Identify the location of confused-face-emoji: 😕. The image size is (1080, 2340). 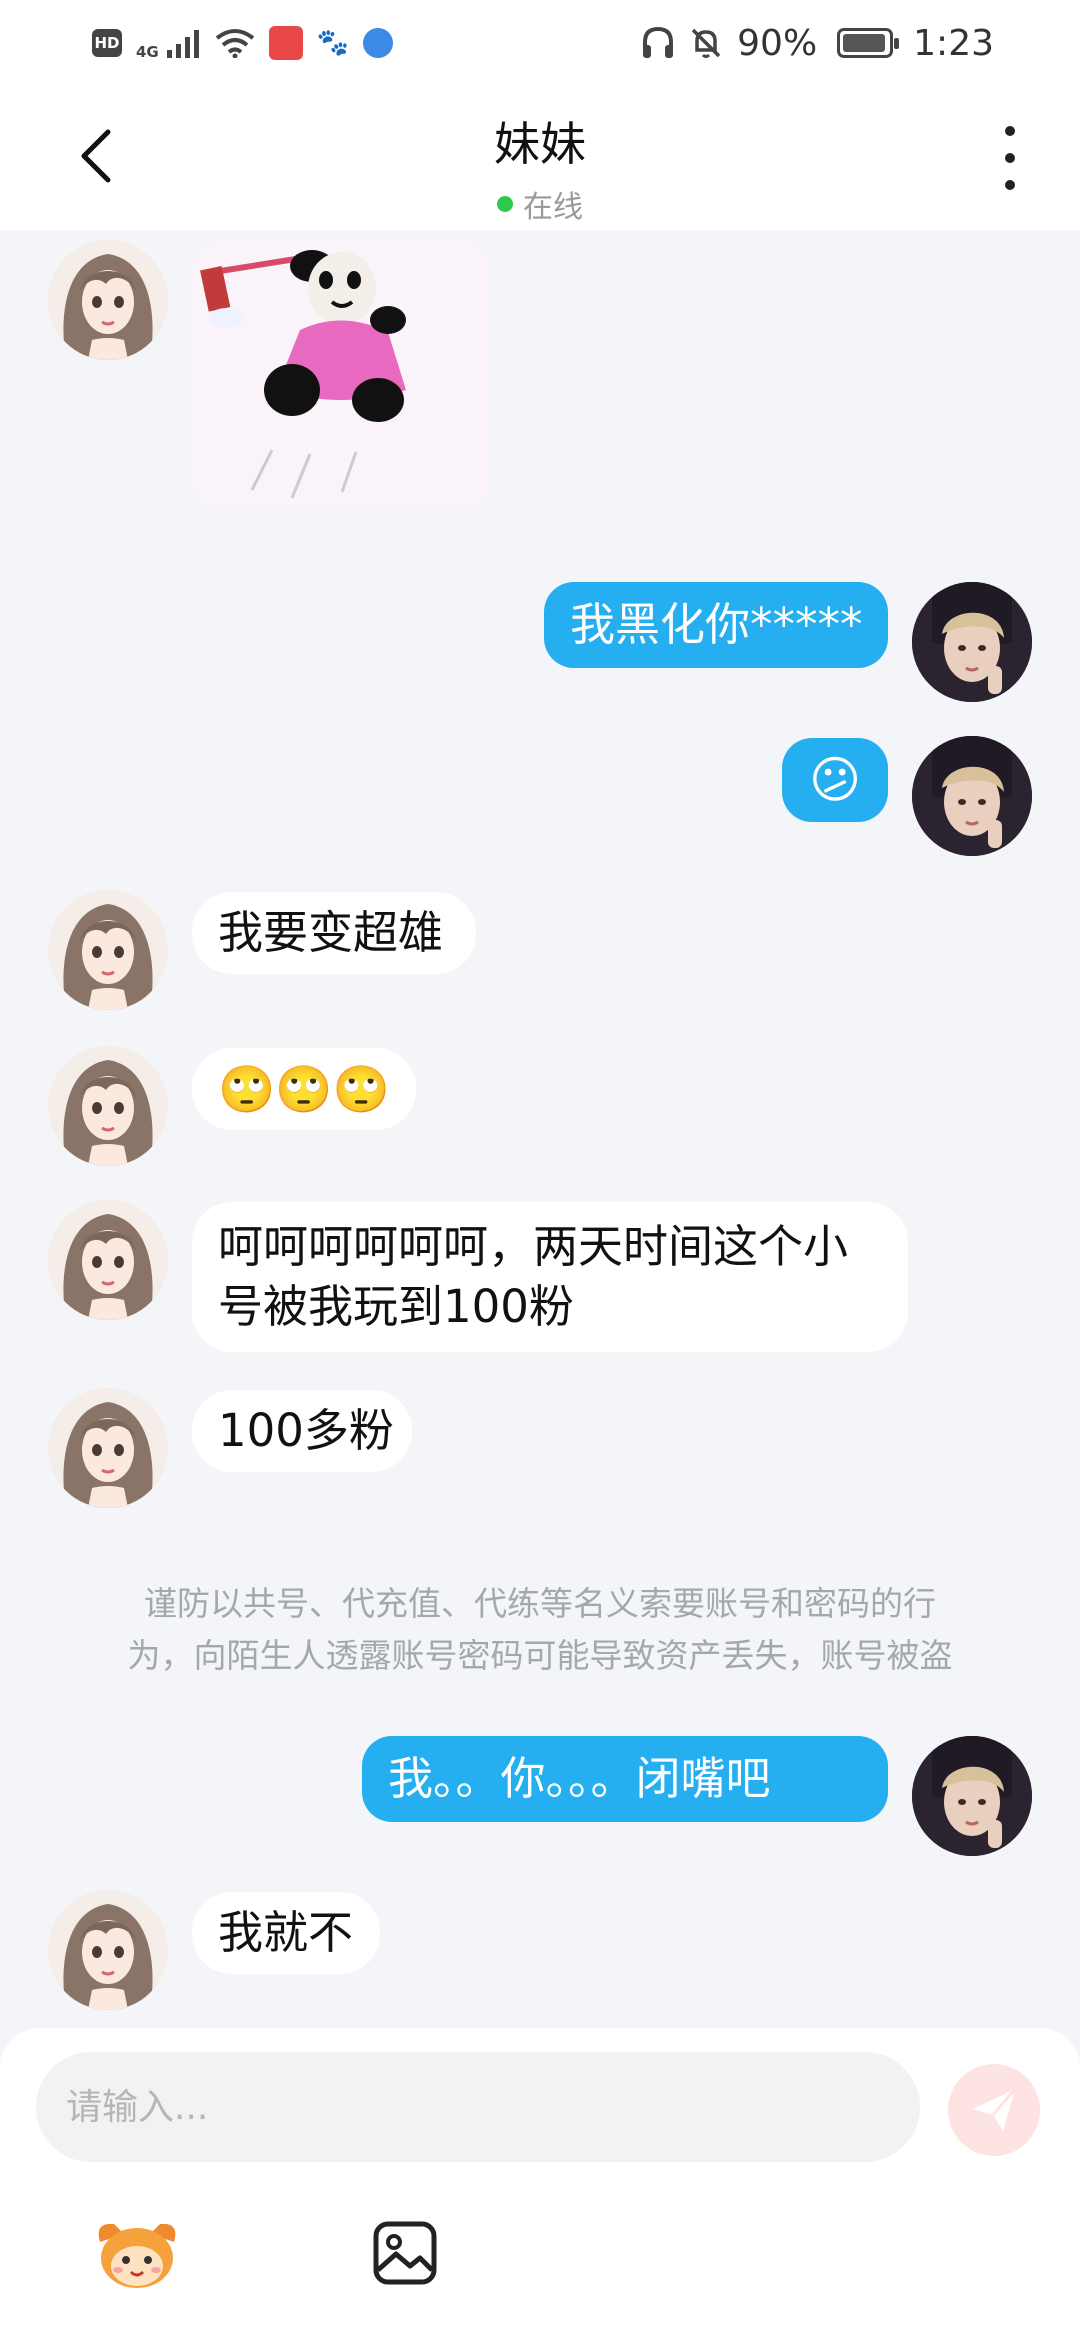
(835, 780).